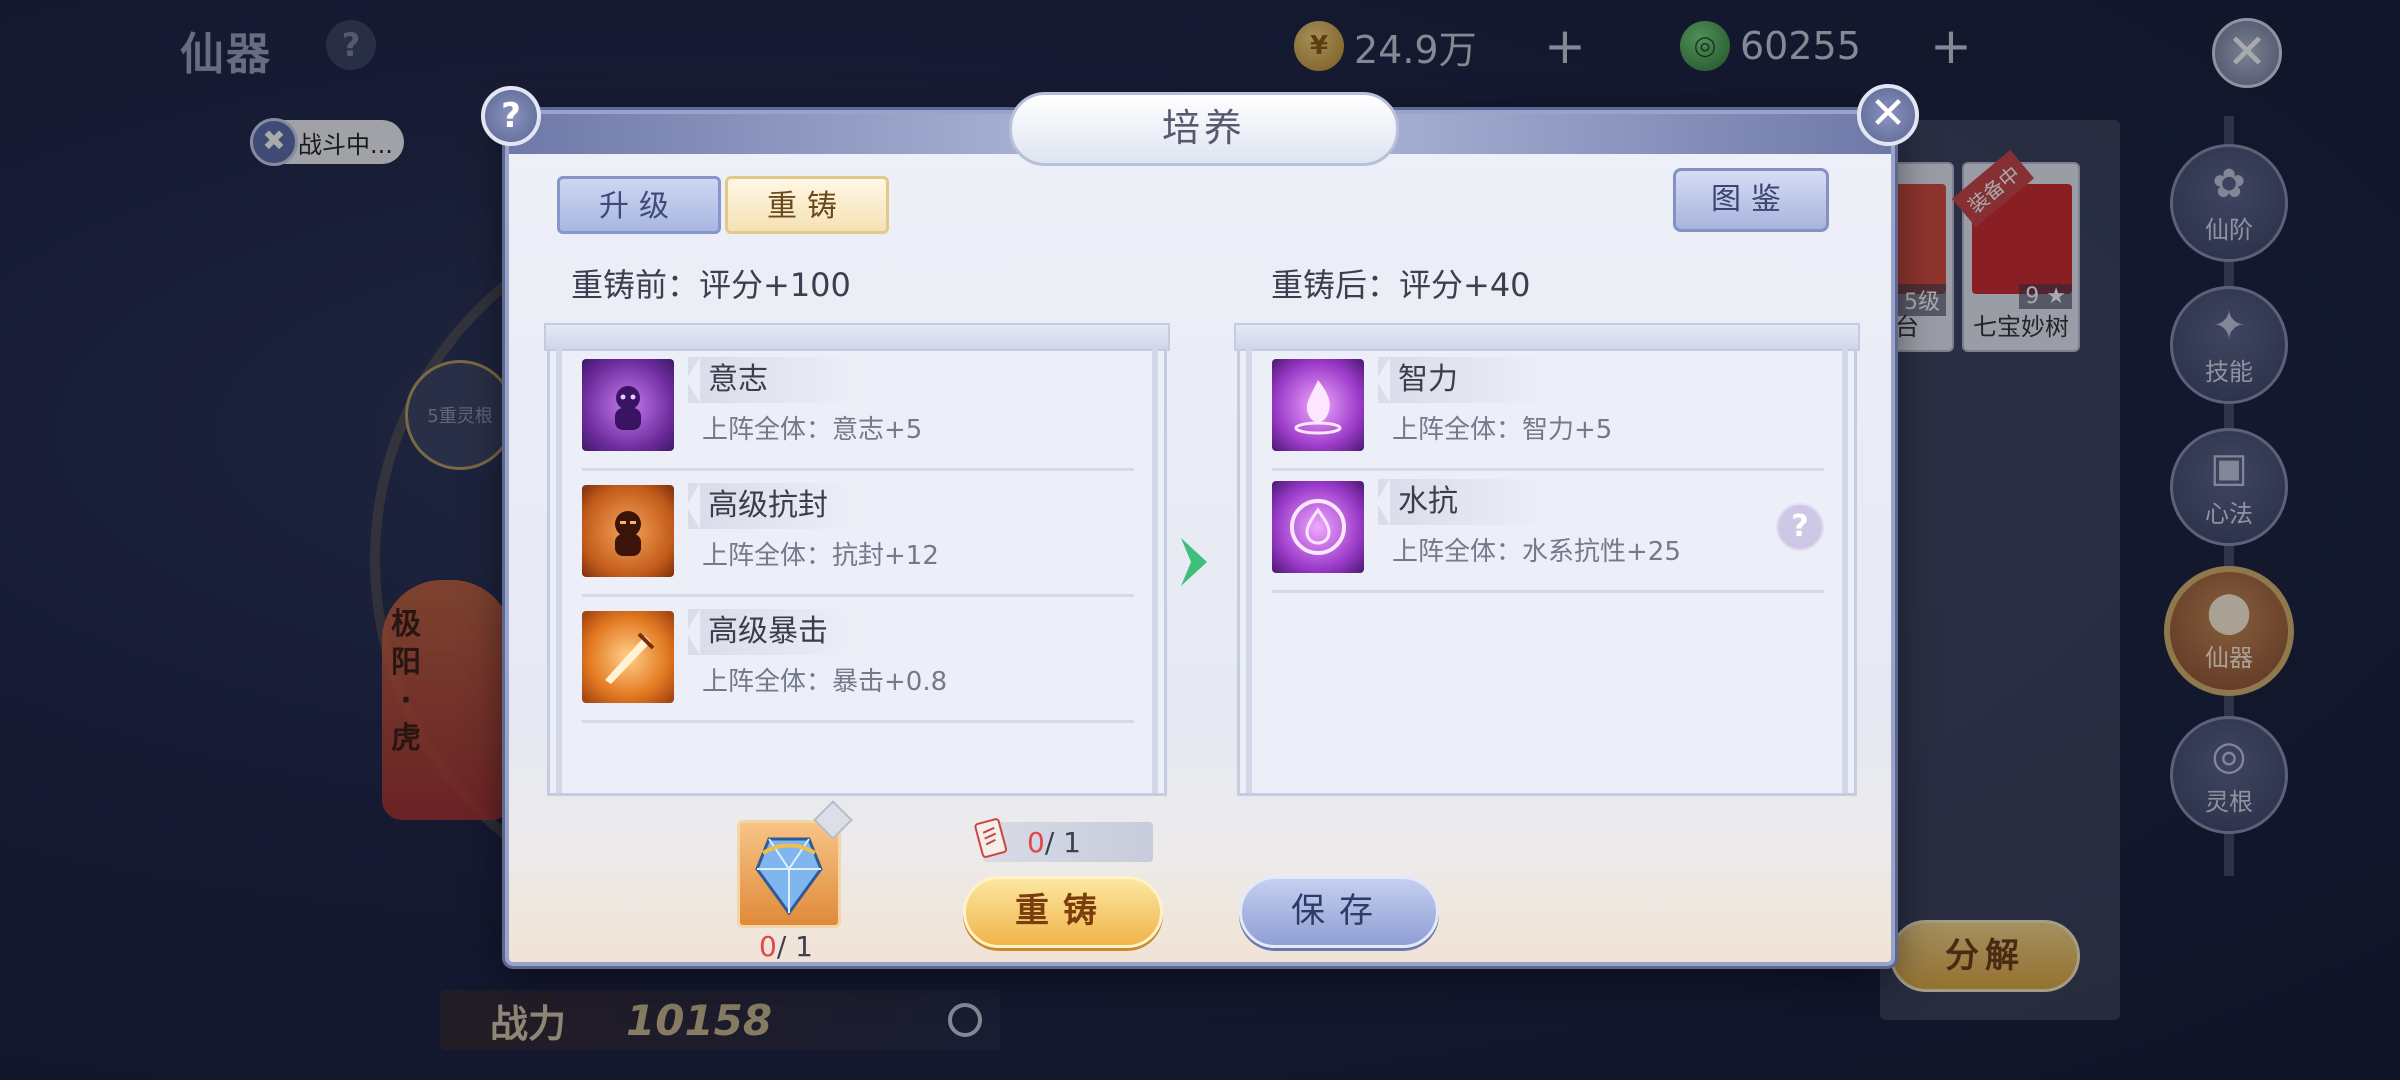  I want to click on save-button: 保存, so click(1339, 912).